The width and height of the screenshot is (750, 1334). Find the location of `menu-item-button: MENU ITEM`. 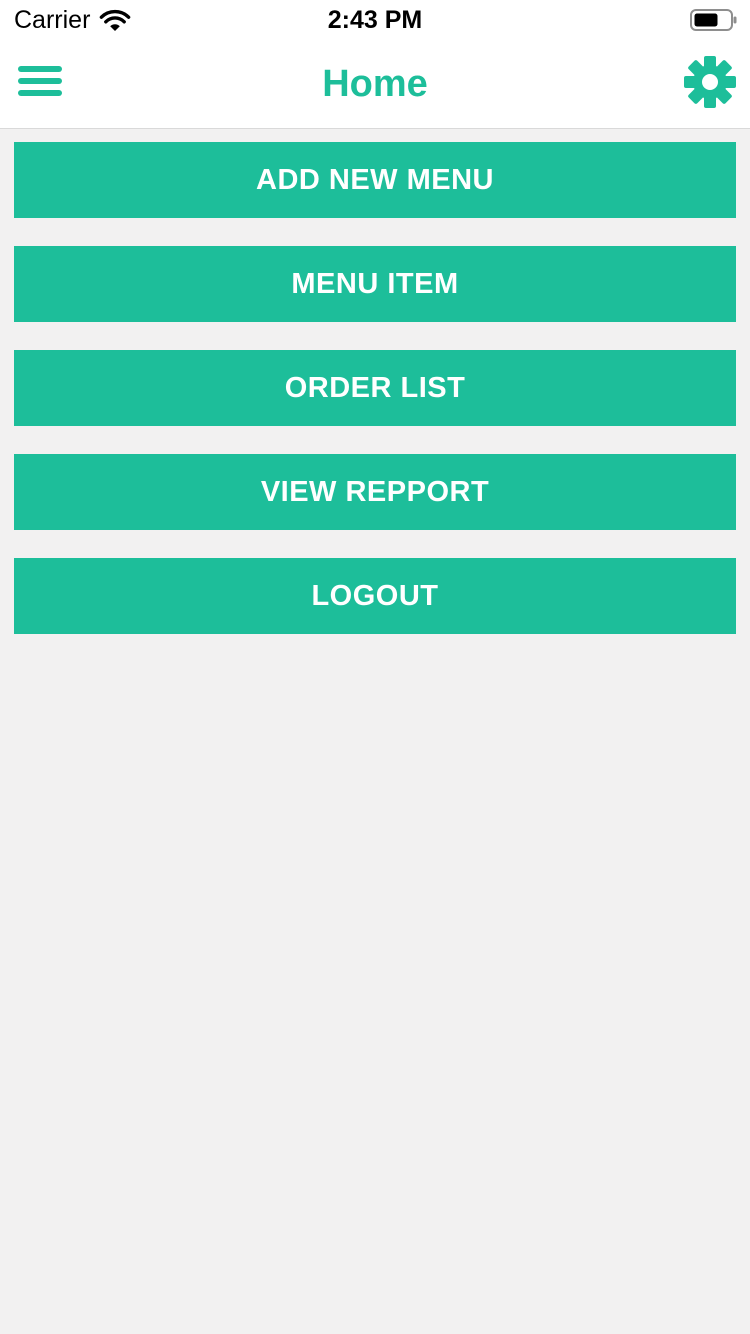

menu-item-button: MENU ITEM is located at coordinates (375, 284).